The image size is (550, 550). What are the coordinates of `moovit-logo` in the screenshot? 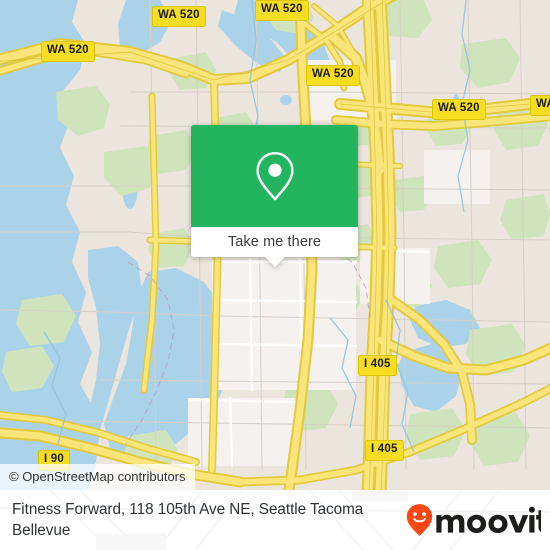 It's located at (473, 520).